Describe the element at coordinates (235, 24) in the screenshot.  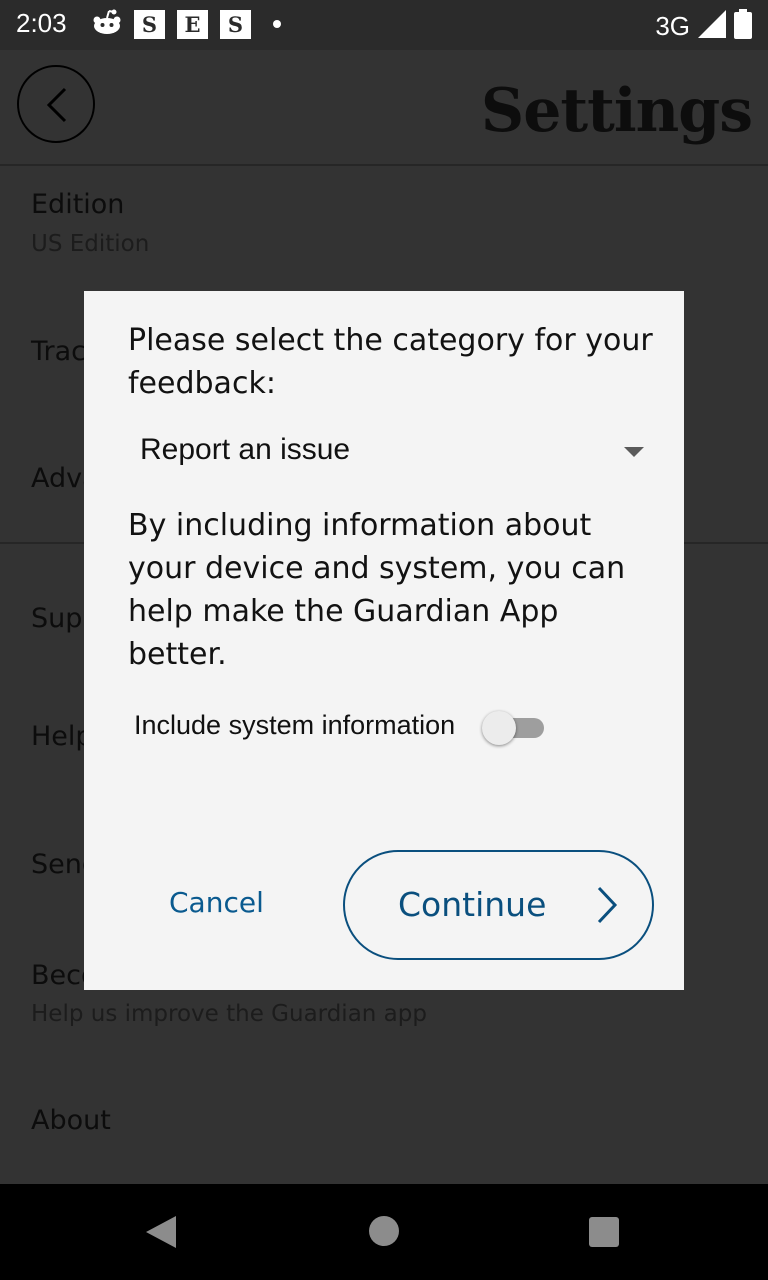
I see `s-notification-icon-2: S` at that location.